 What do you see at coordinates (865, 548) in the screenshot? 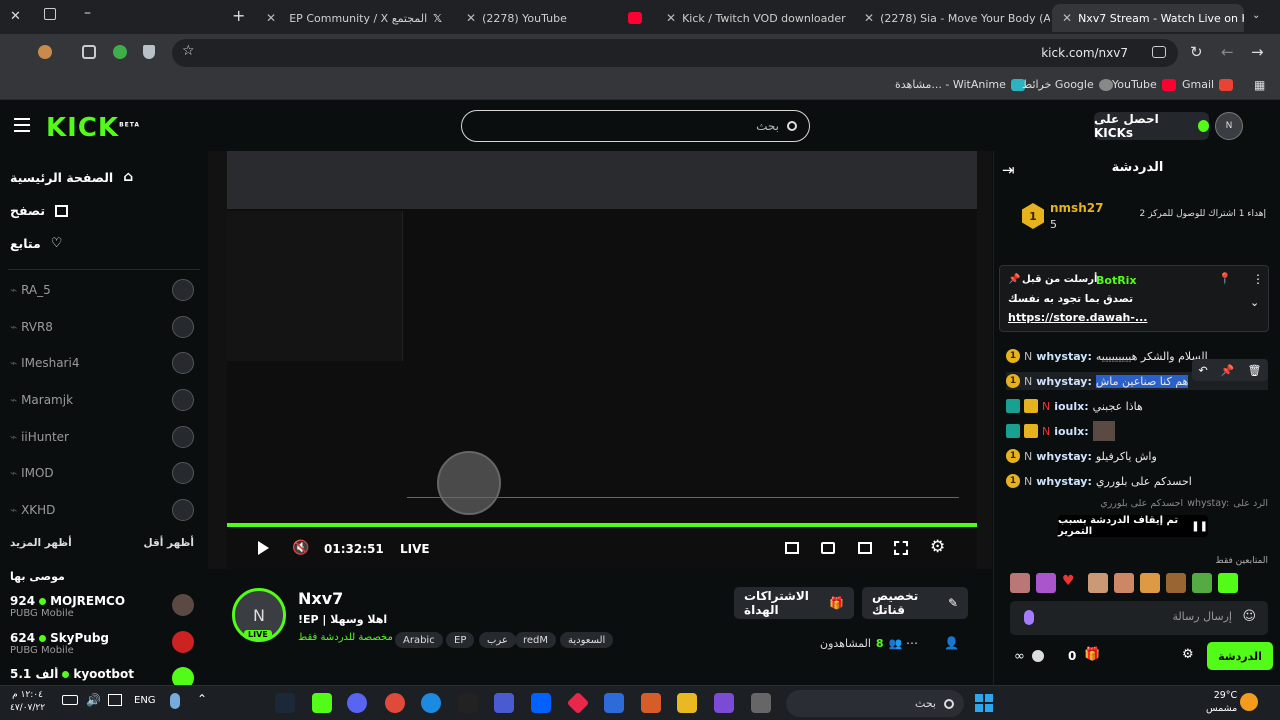
I see `theater-mode-icon` at bounding box center [865, 548].